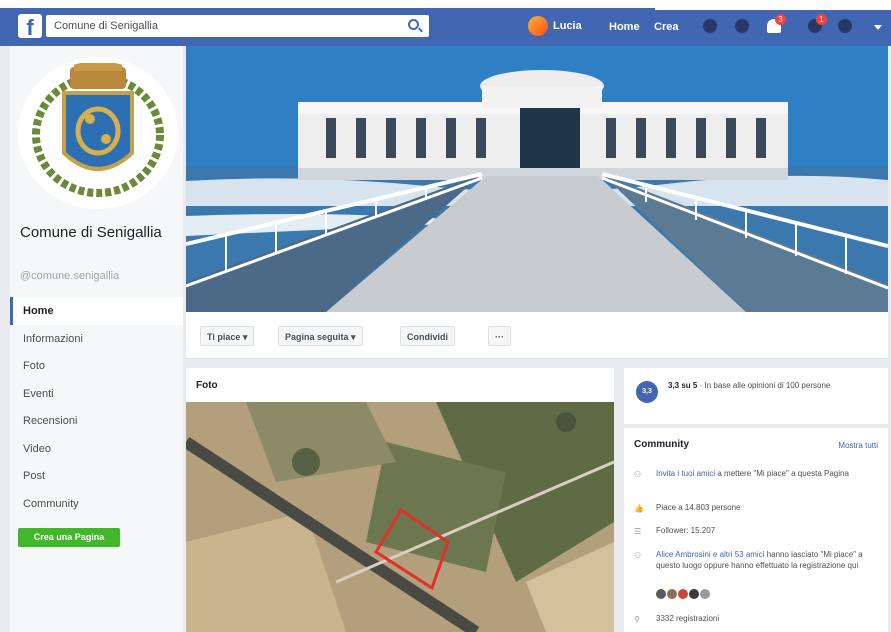  Describe the element at coordinates (638, 531) in the screenshot. I see `followers-icon: ☰` at that location.